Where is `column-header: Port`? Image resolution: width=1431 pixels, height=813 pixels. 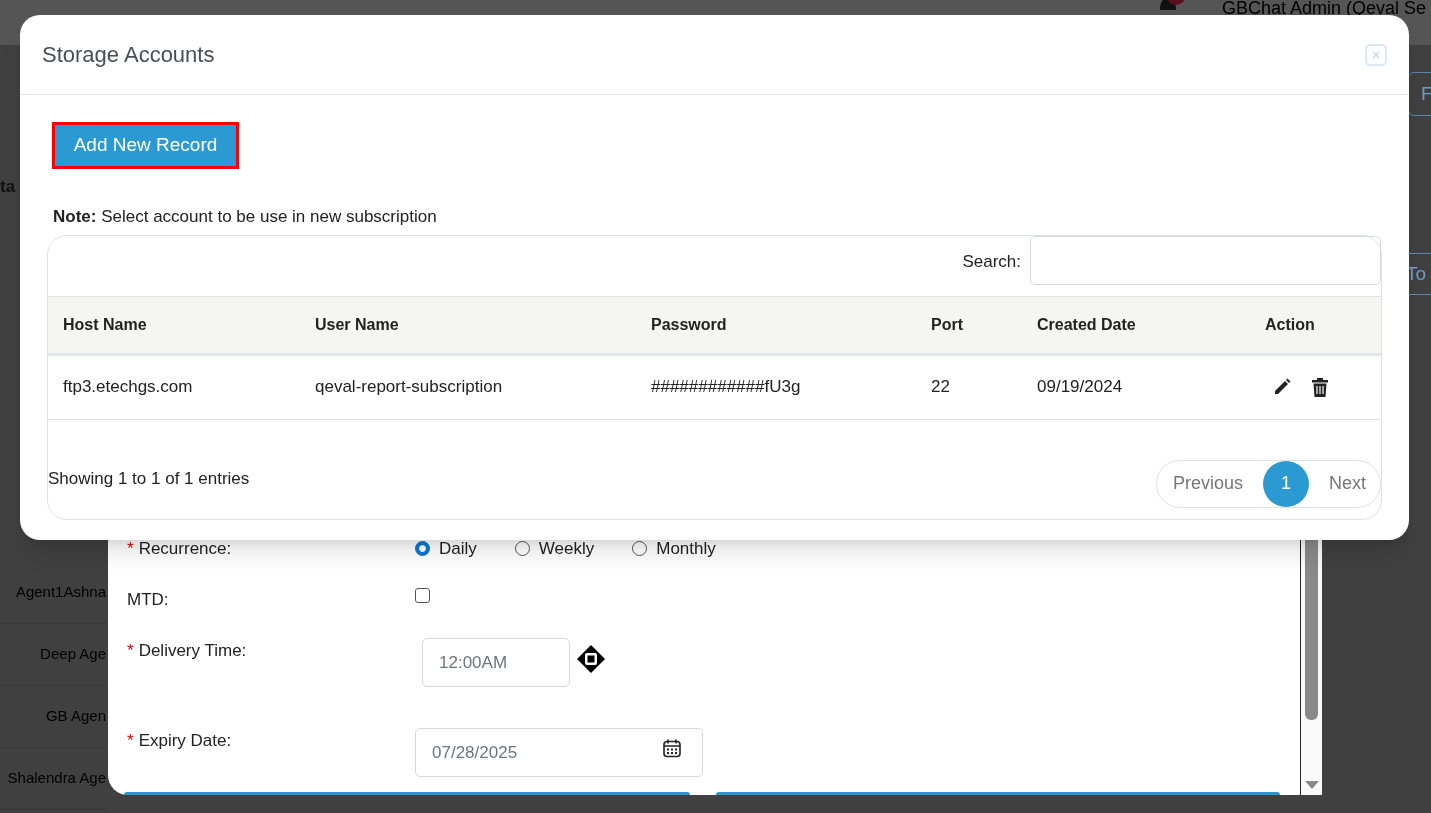 column-header: Port is located at coordinates (947, 324).